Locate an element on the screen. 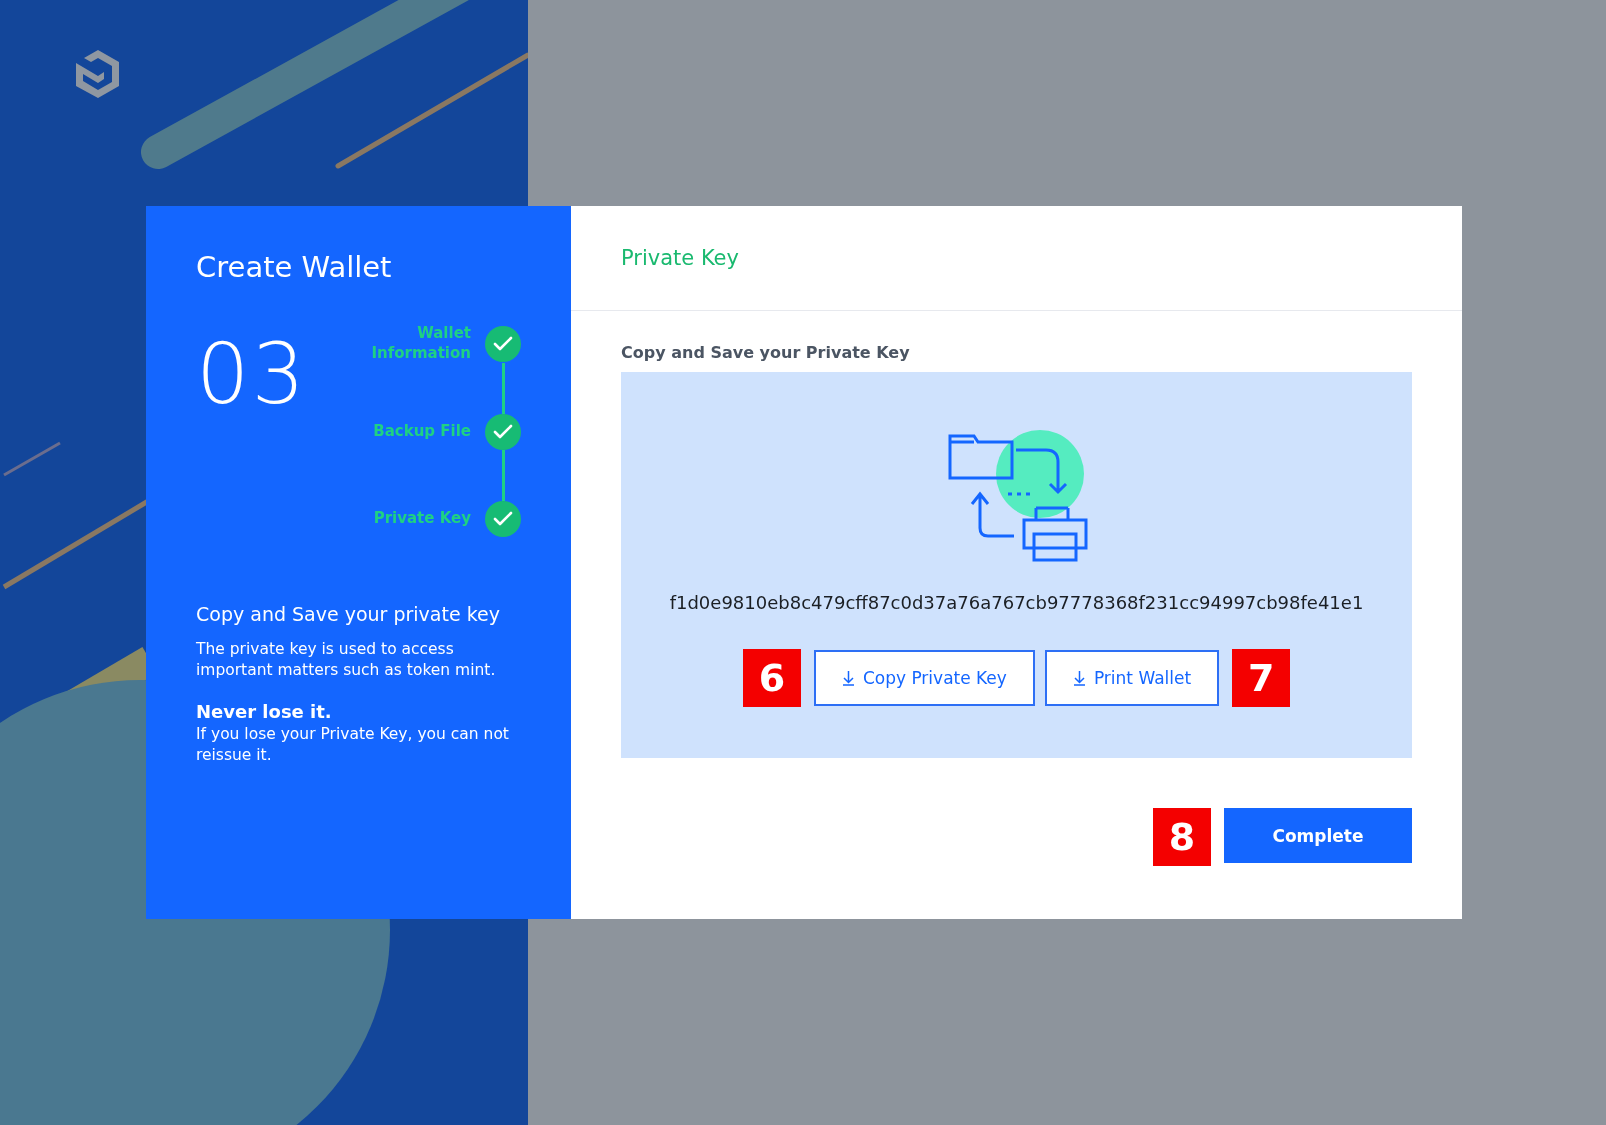 The width and height of the screenshot is (1606, 1125). section-label: Copy and Save your Private Key is located at coordinates (765, 352).